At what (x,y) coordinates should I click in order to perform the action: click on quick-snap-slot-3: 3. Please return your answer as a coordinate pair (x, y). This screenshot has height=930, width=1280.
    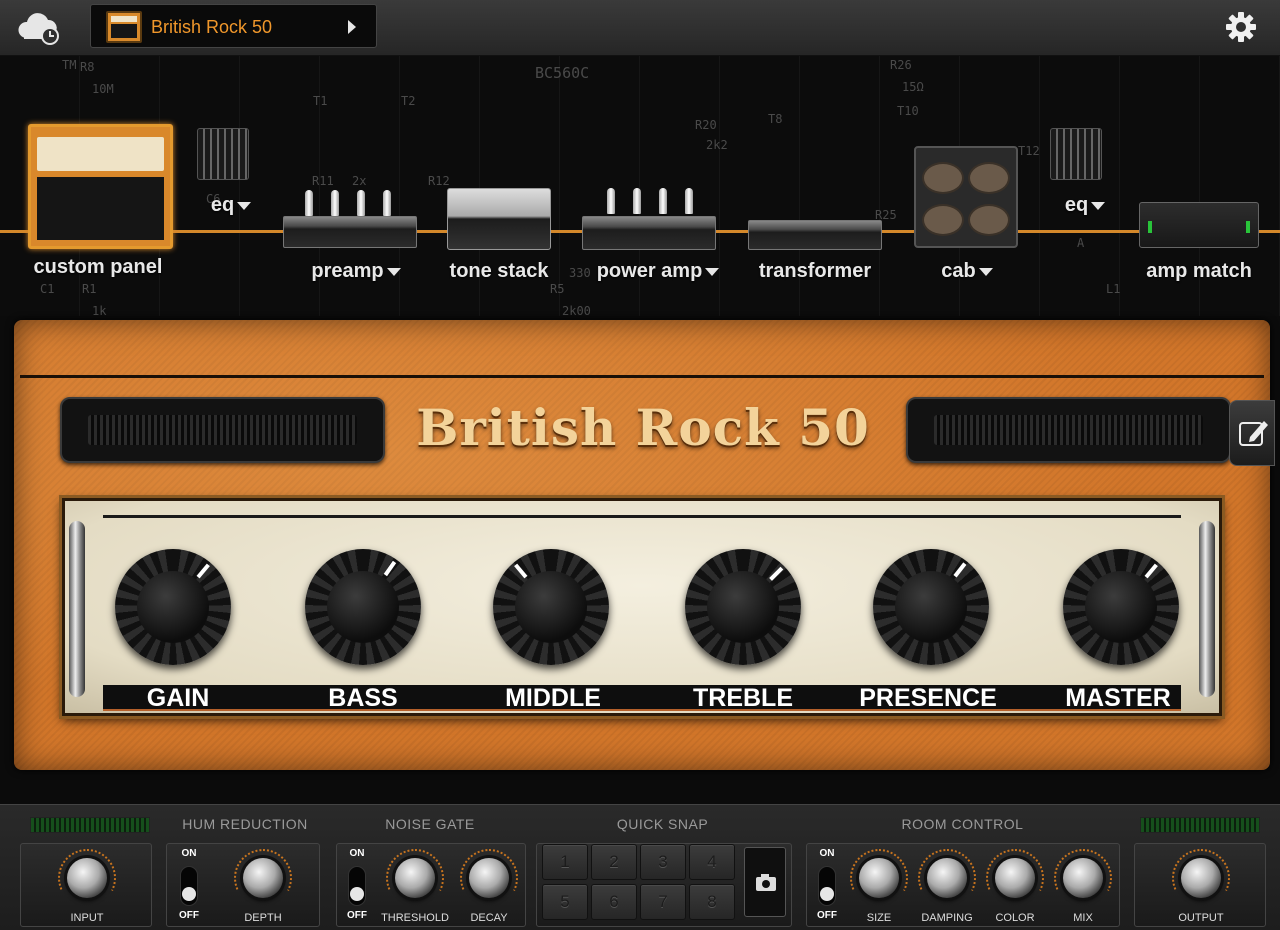
    Looking at the image, I should click on (663, 862).